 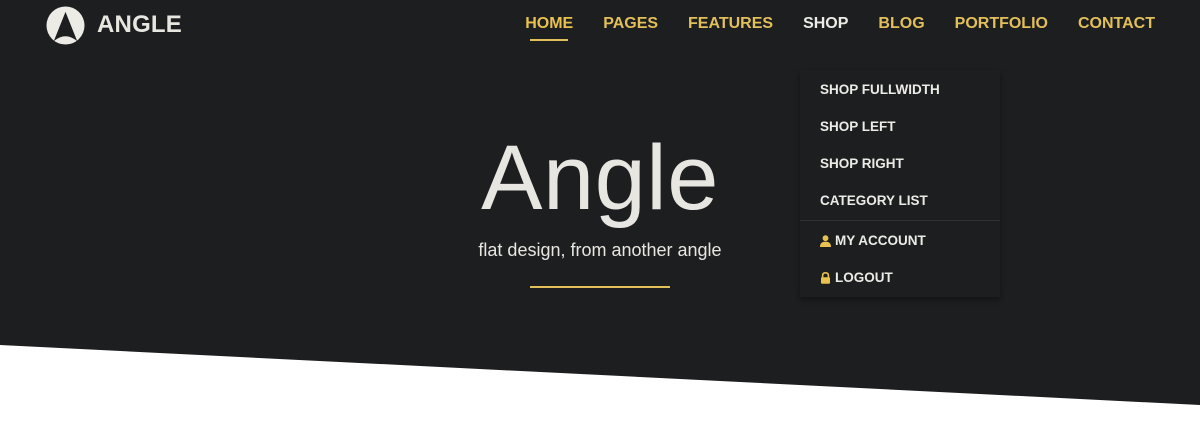 I want to click on nav-item-home: HOME, so click(x=549, y=25).